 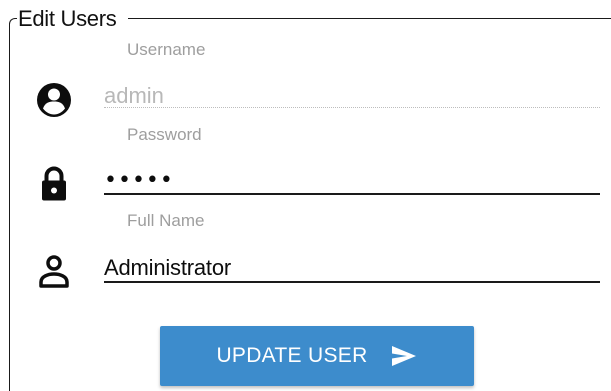 What do you see at coordinates (164, 134) in the screenshot?
I see `password-label: Password` at bounding box center [164, 134].